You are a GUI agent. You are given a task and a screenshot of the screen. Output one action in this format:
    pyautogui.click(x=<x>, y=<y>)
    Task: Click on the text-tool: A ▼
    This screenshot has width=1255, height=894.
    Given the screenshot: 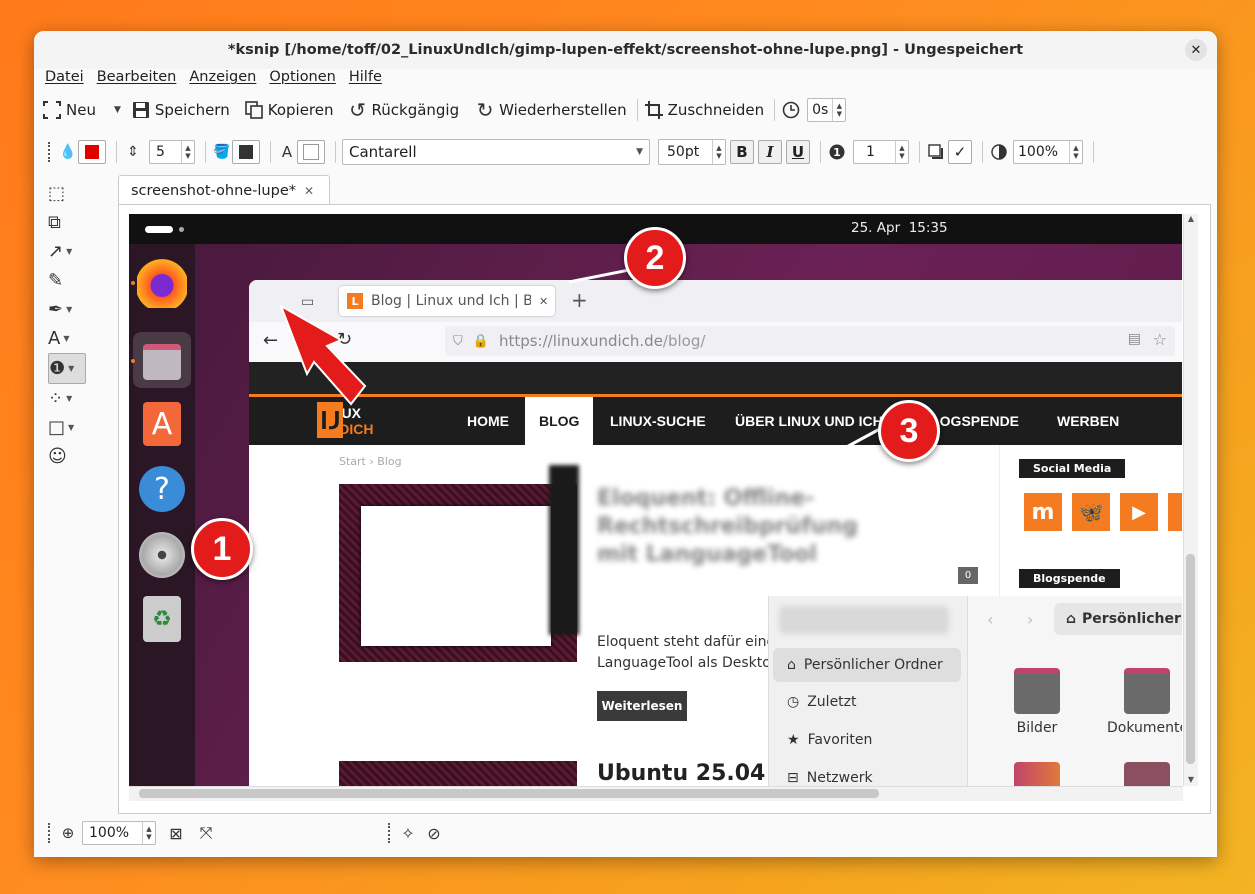 What is the action you would take?
    pyautogui.click(x=68, y=338)
    